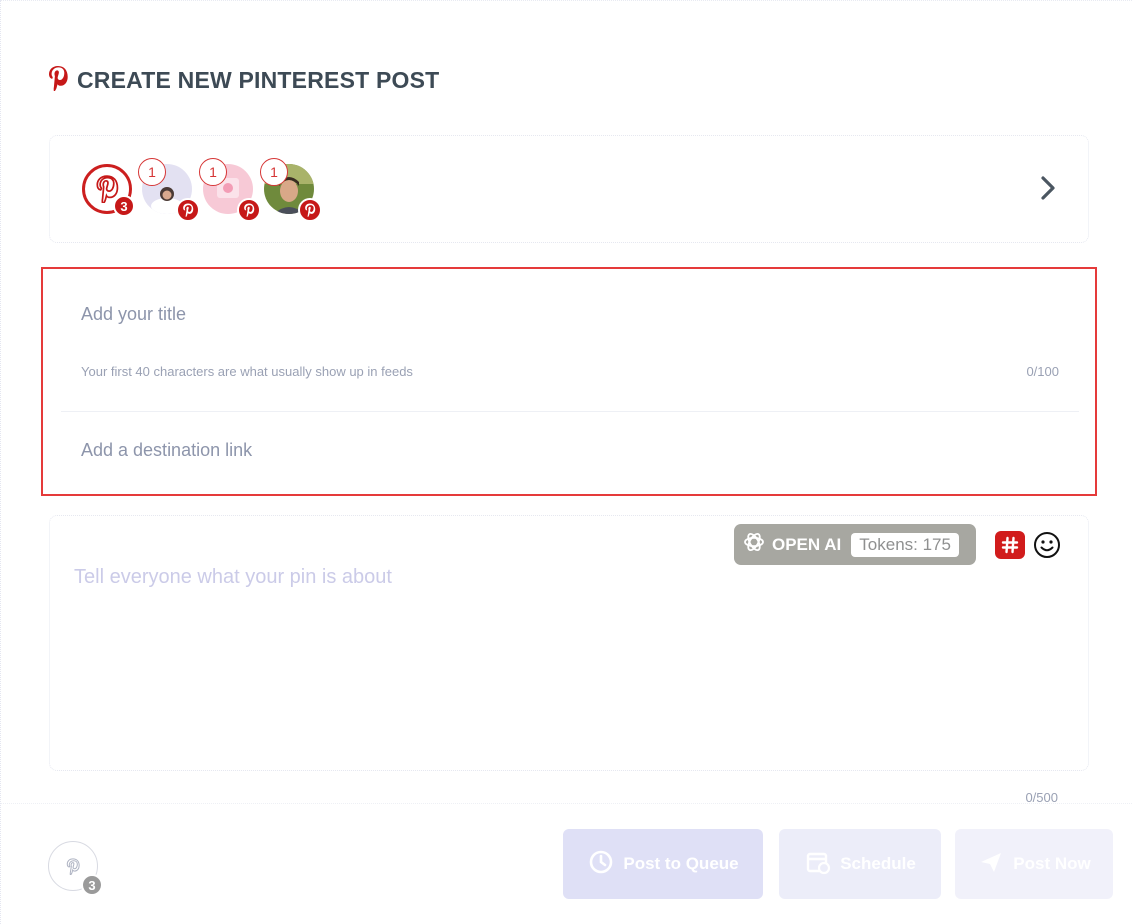 The image size is (1132, 924). I want to click on account-avatar-1: 1, so click(169, 190).